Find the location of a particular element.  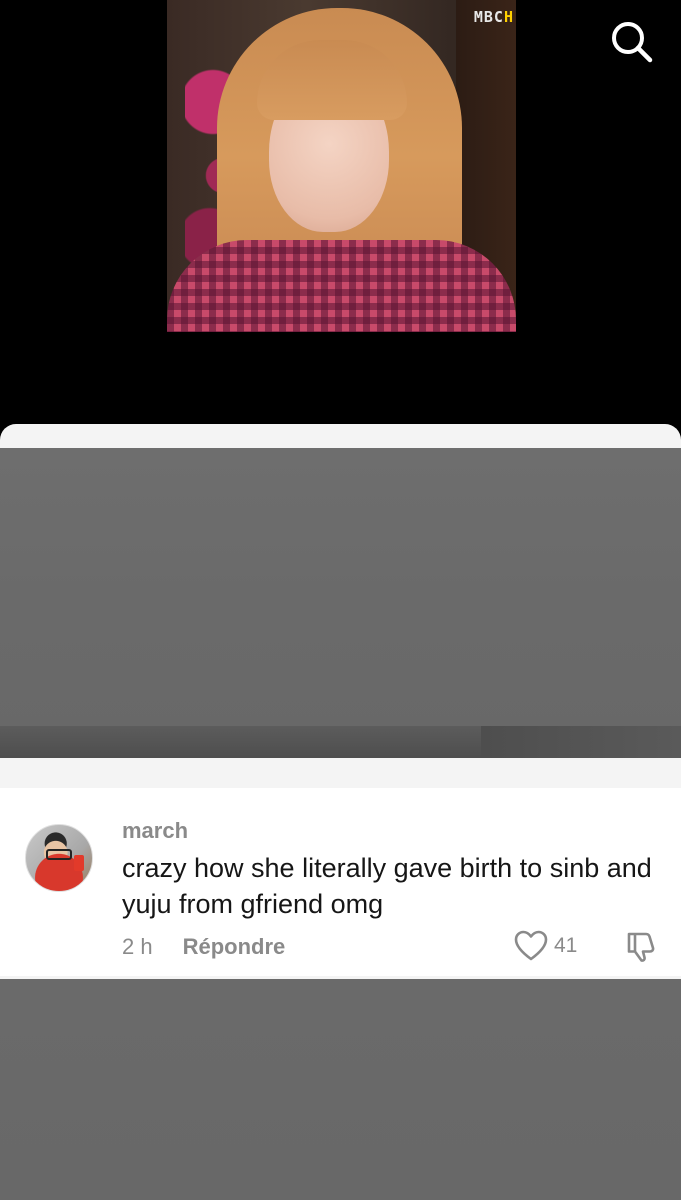

like-button: 41 is located at coordinates (545, 946).